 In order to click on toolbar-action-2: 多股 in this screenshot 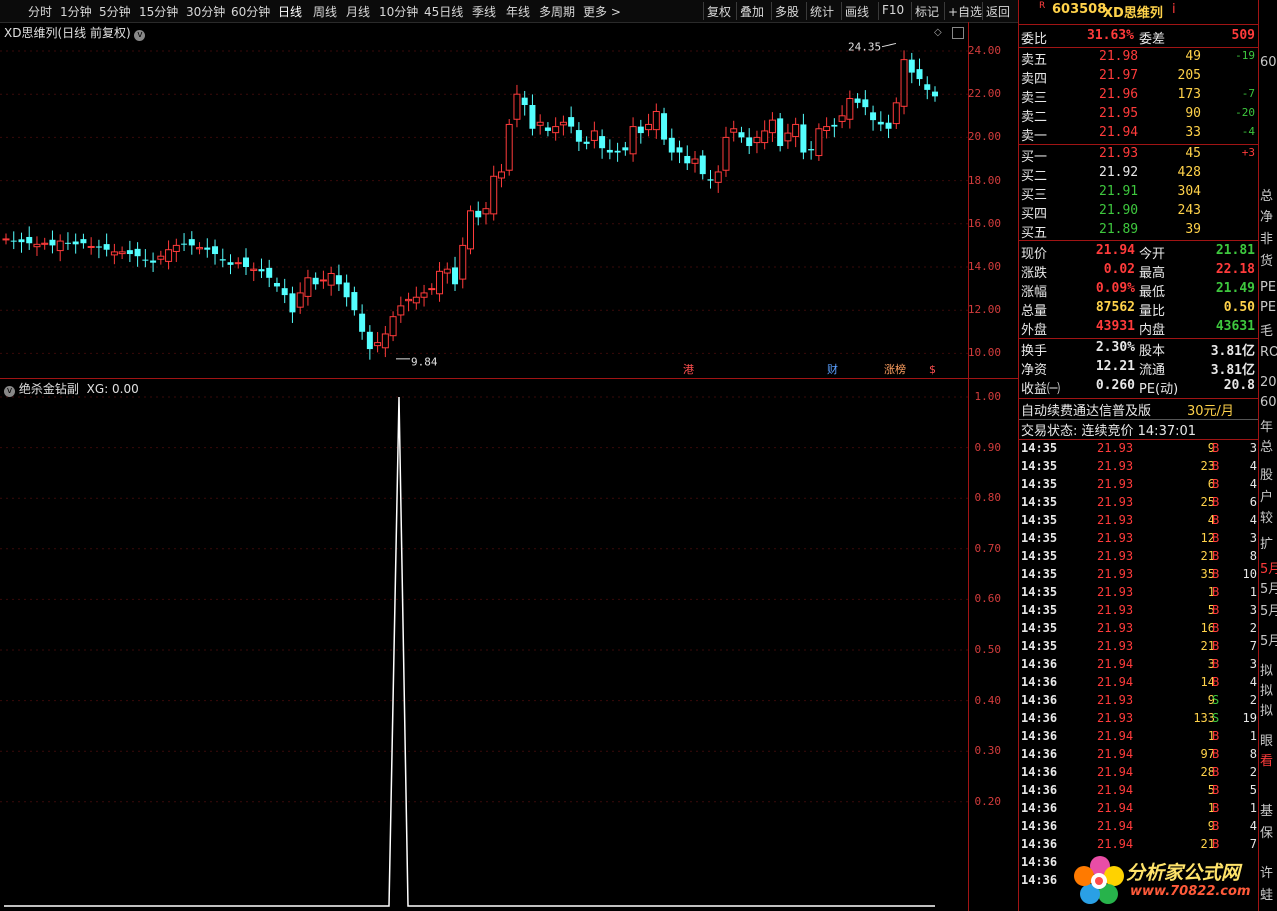, I will do `click(787, 11)`.